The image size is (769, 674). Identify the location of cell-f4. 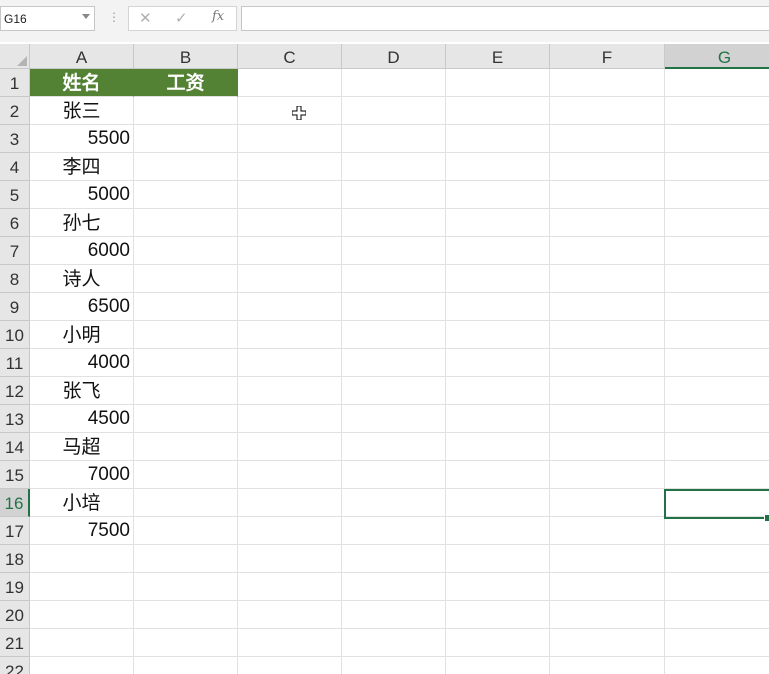
(607, 167).